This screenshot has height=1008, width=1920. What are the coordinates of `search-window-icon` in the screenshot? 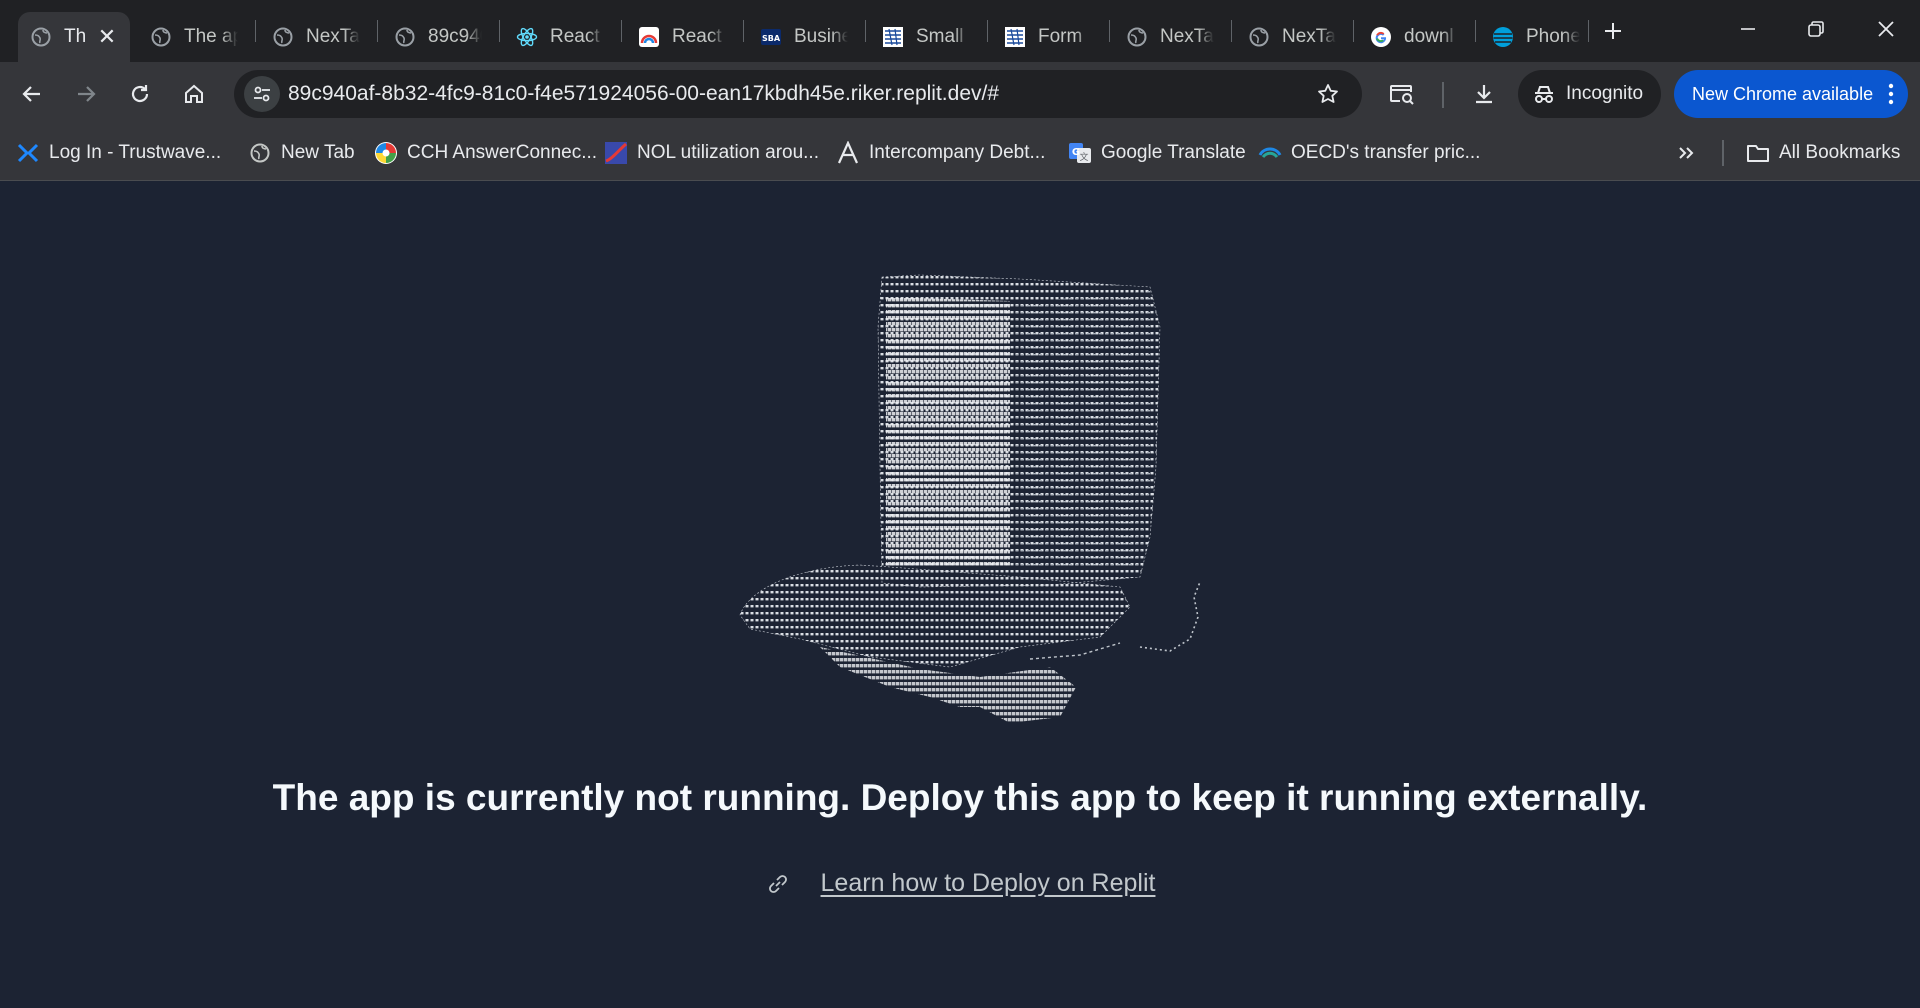 It's located at (1402, 95).